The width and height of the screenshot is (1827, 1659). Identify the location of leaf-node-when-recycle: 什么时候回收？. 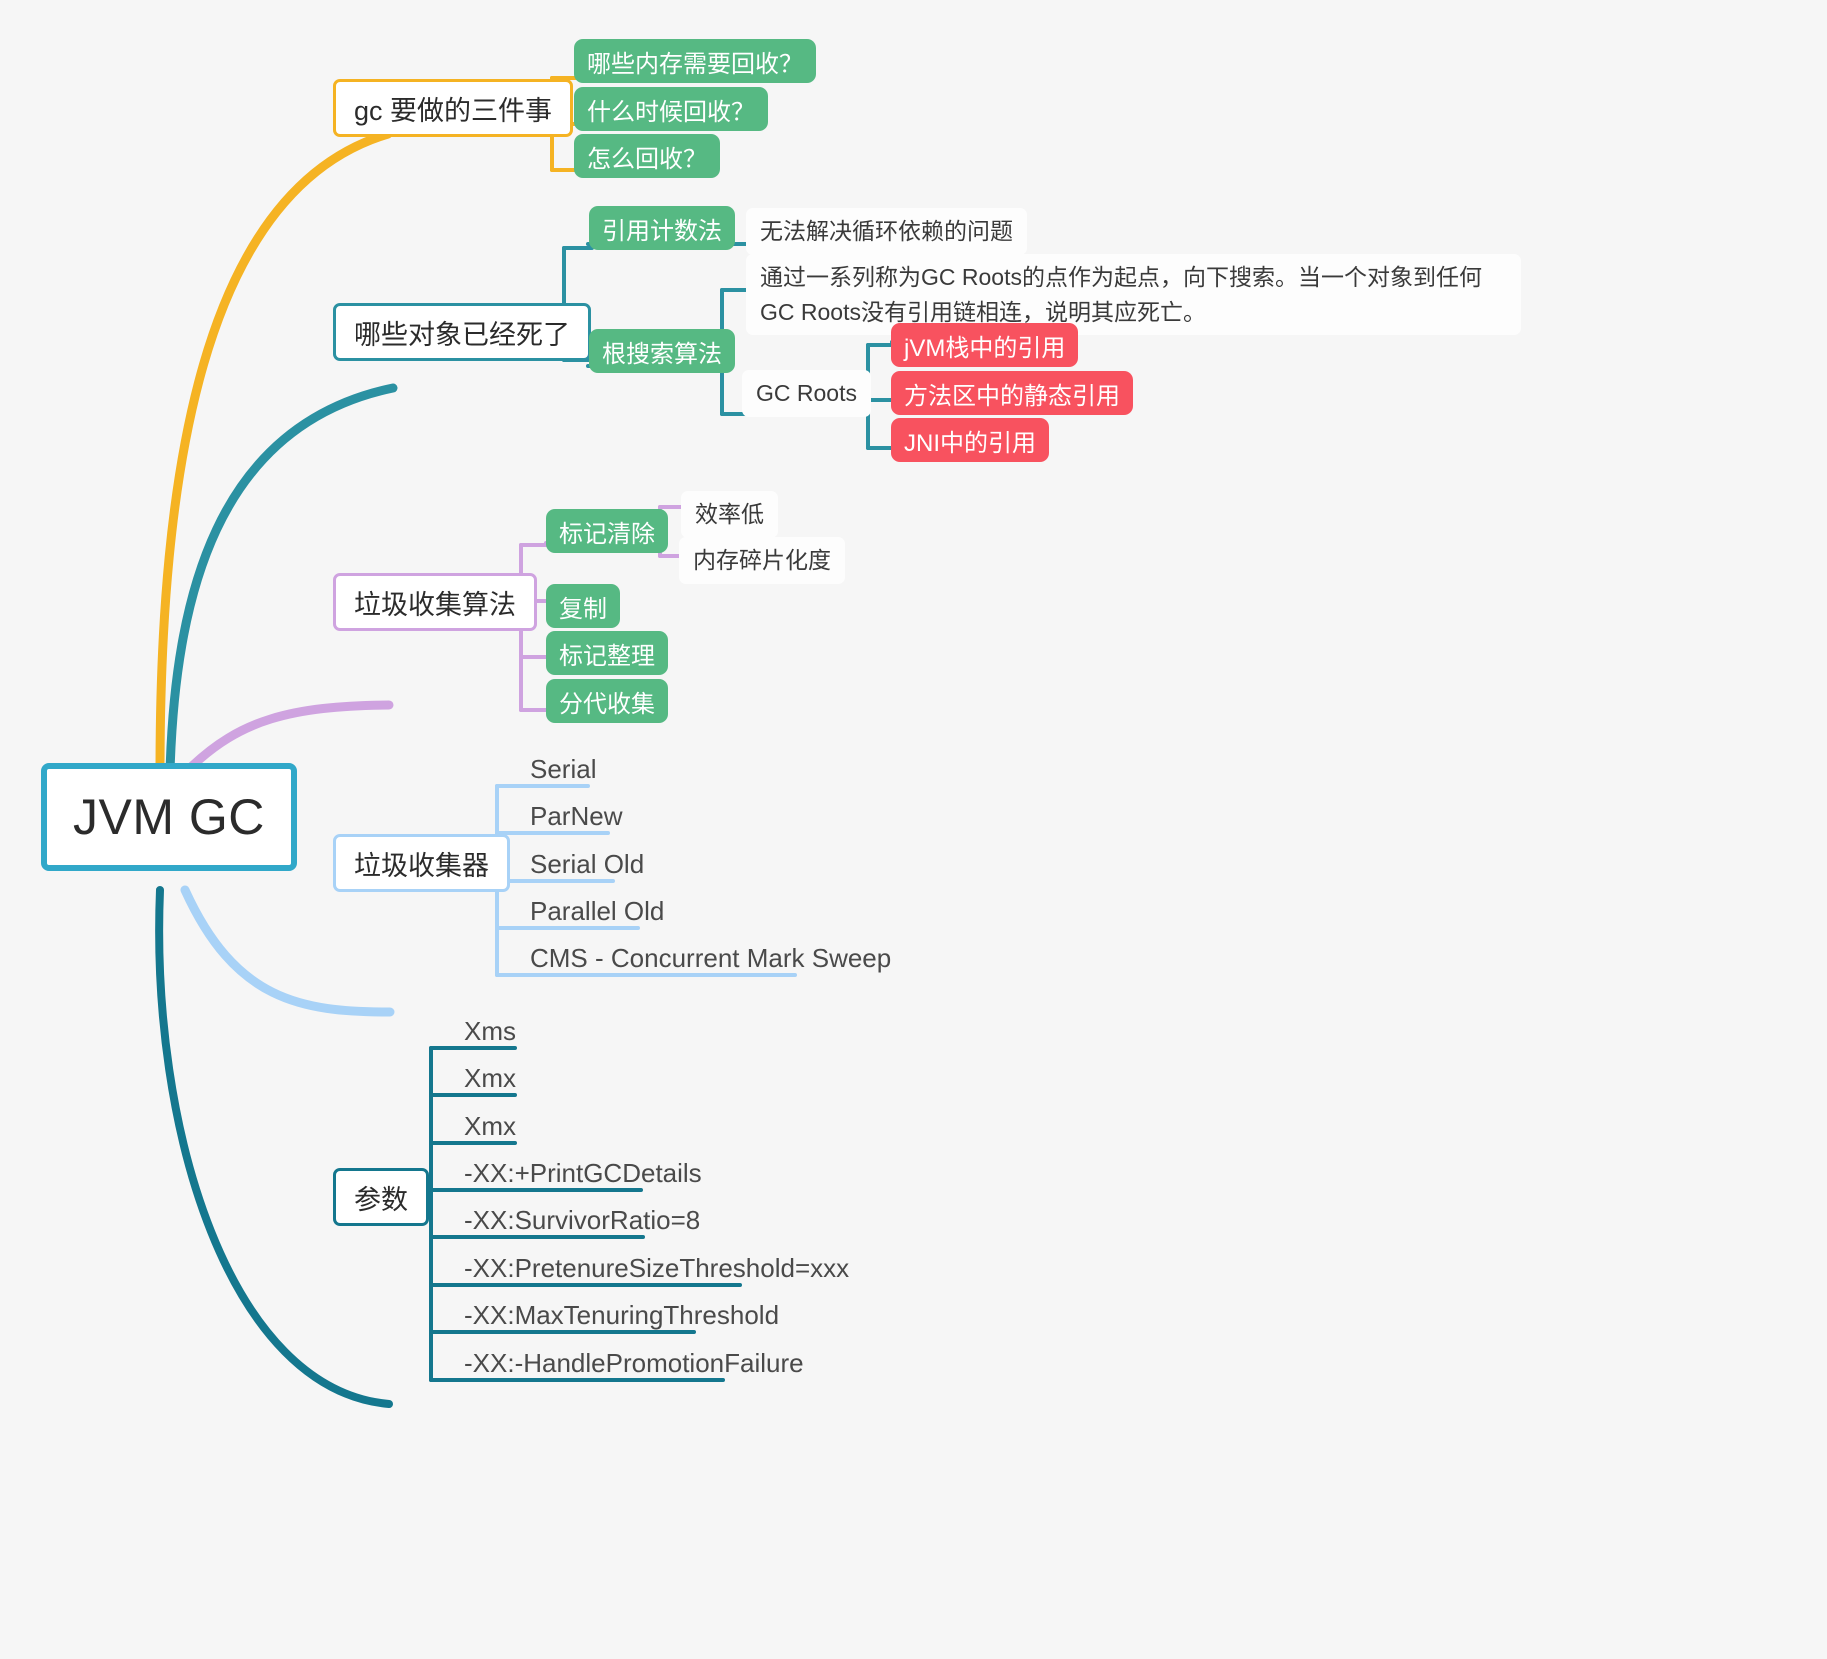
(671, 109).